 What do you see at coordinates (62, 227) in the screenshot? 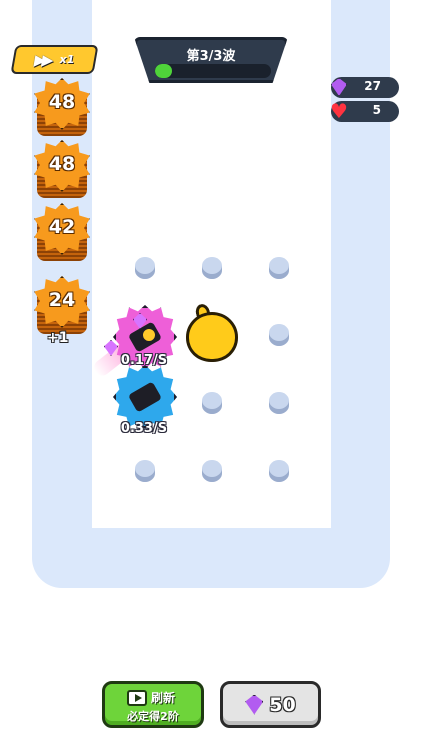
I see `enemy-hp: 42` at bounding box center [62, 227].